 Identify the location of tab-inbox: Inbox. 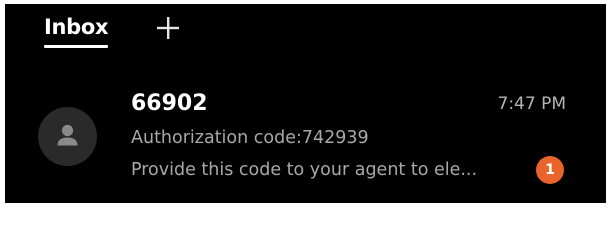
(76, 30).